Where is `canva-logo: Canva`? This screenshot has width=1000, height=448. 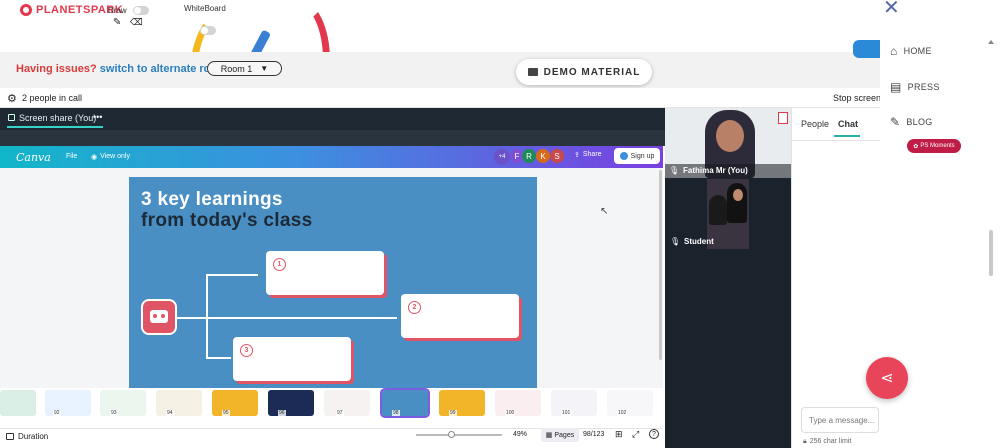 canva-logo: Canva is located at coordinates (33, 157).